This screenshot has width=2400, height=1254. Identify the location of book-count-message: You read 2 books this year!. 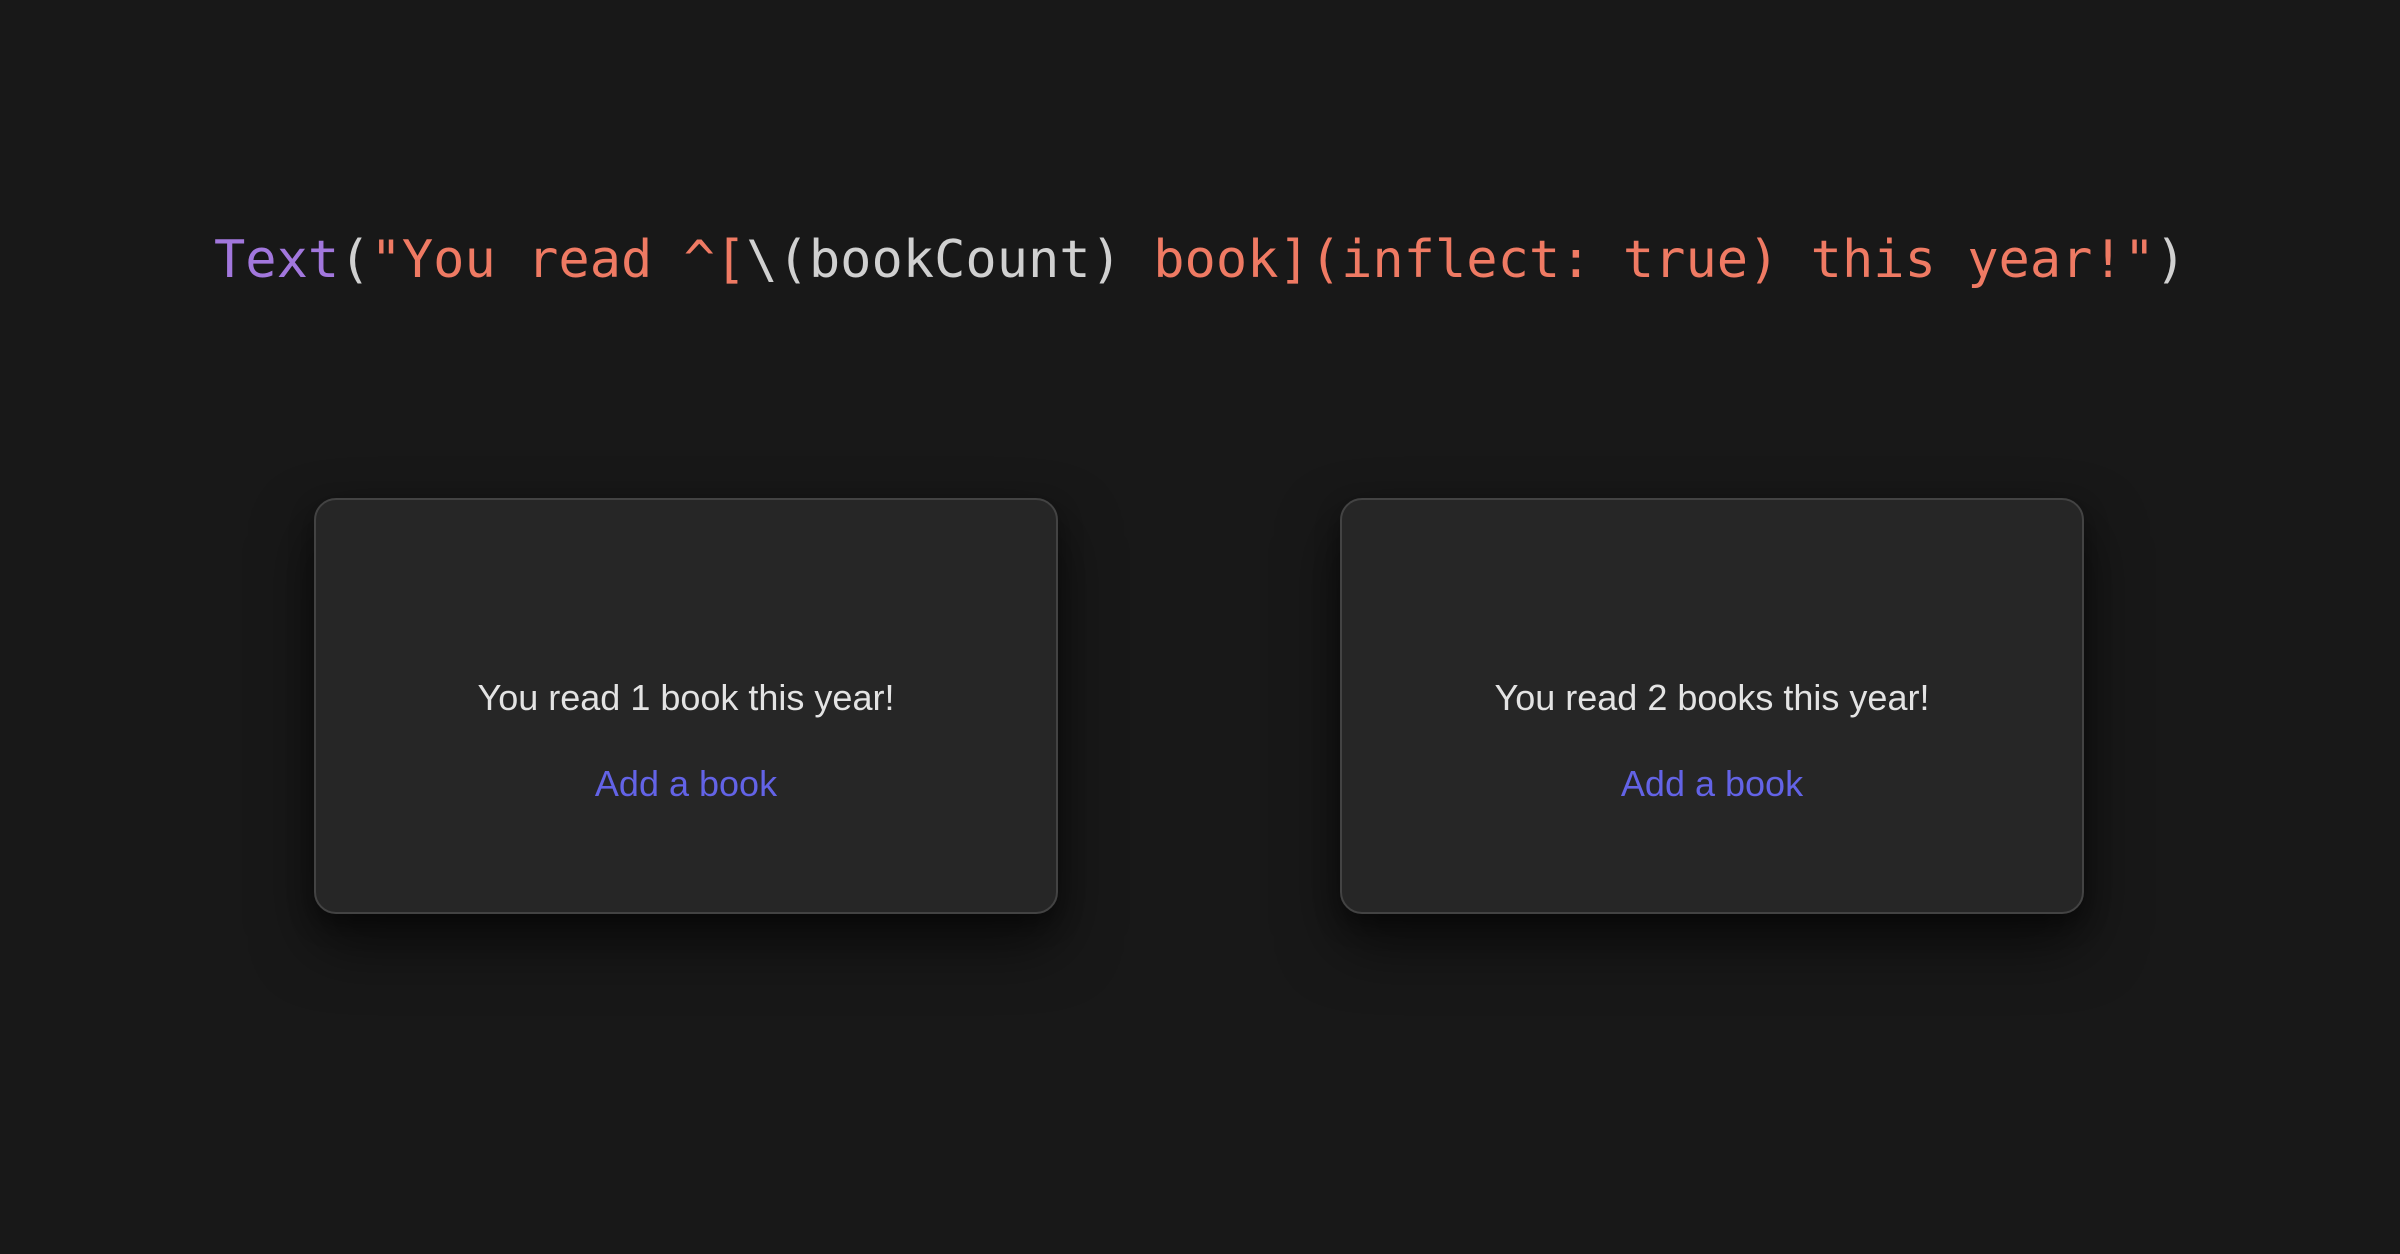
(1712, 697).